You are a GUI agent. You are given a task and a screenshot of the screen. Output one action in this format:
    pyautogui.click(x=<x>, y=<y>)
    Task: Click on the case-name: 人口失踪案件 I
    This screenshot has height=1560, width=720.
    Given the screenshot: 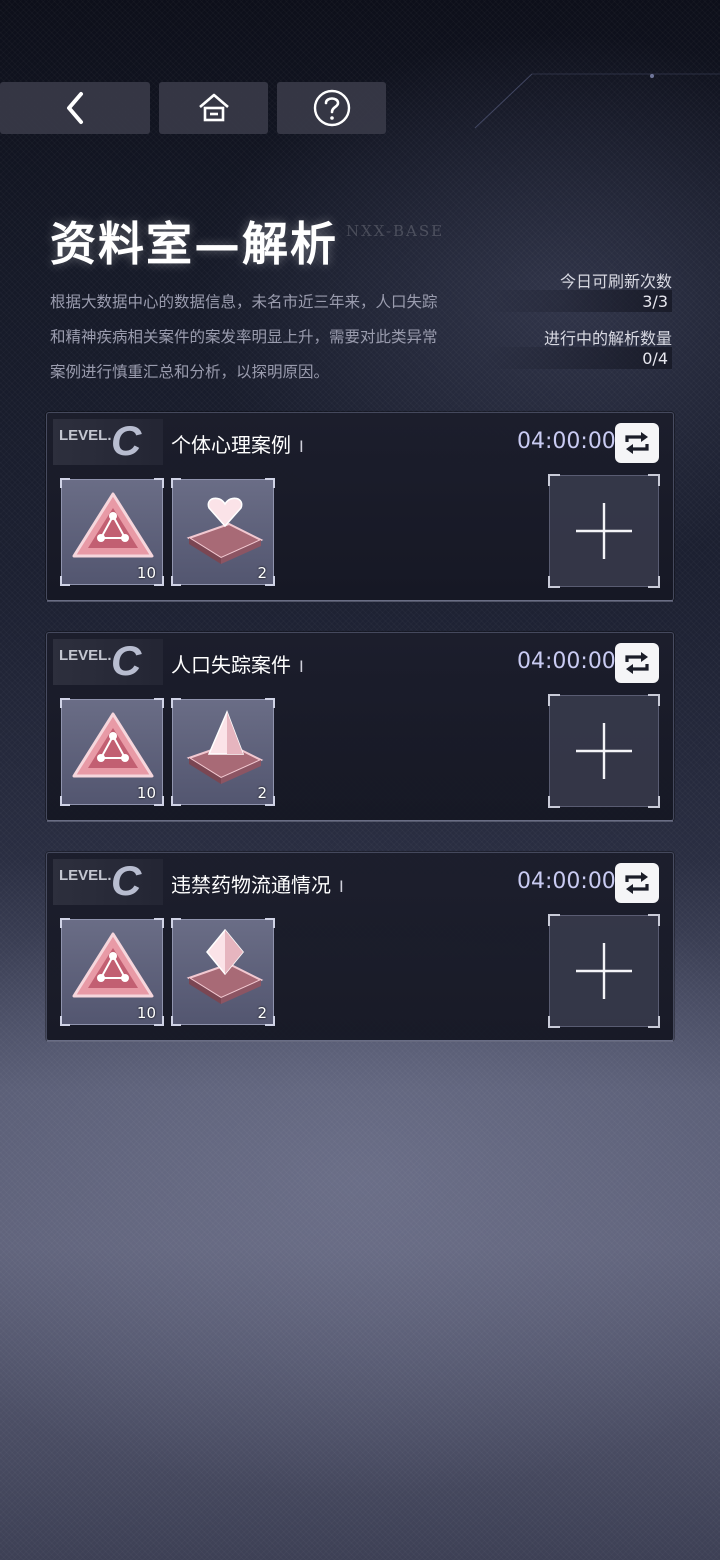 What is the action you would take?
    pyautogui.click(x=237, y=663)
    